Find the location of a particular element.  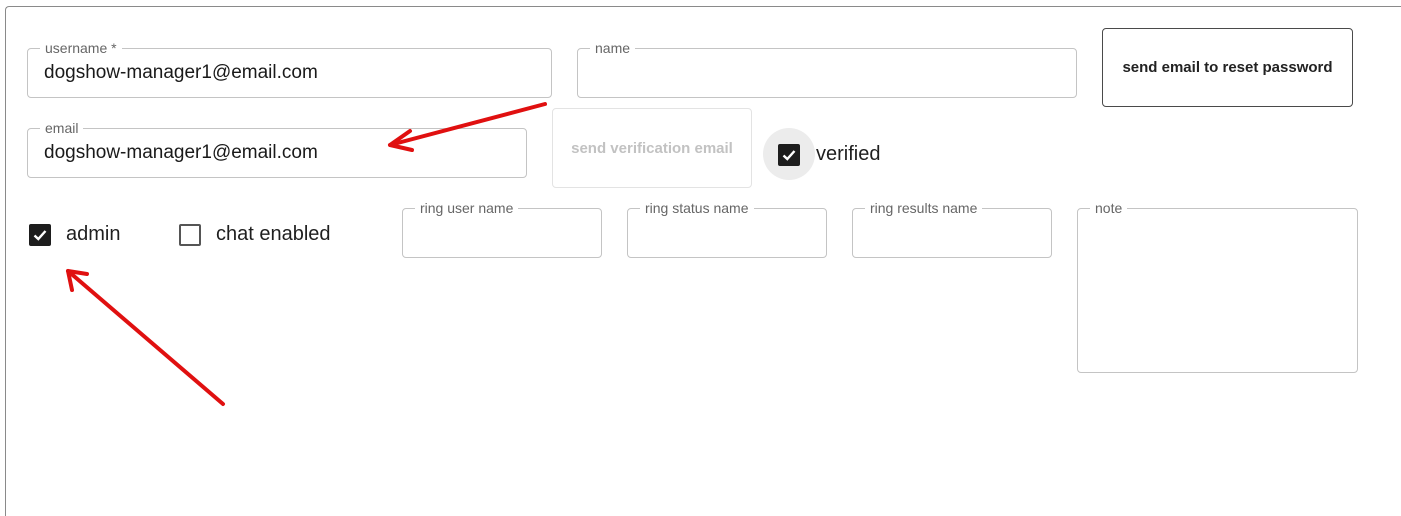

send-verification-email-button: send verification email is located at coordinates (652, 148).